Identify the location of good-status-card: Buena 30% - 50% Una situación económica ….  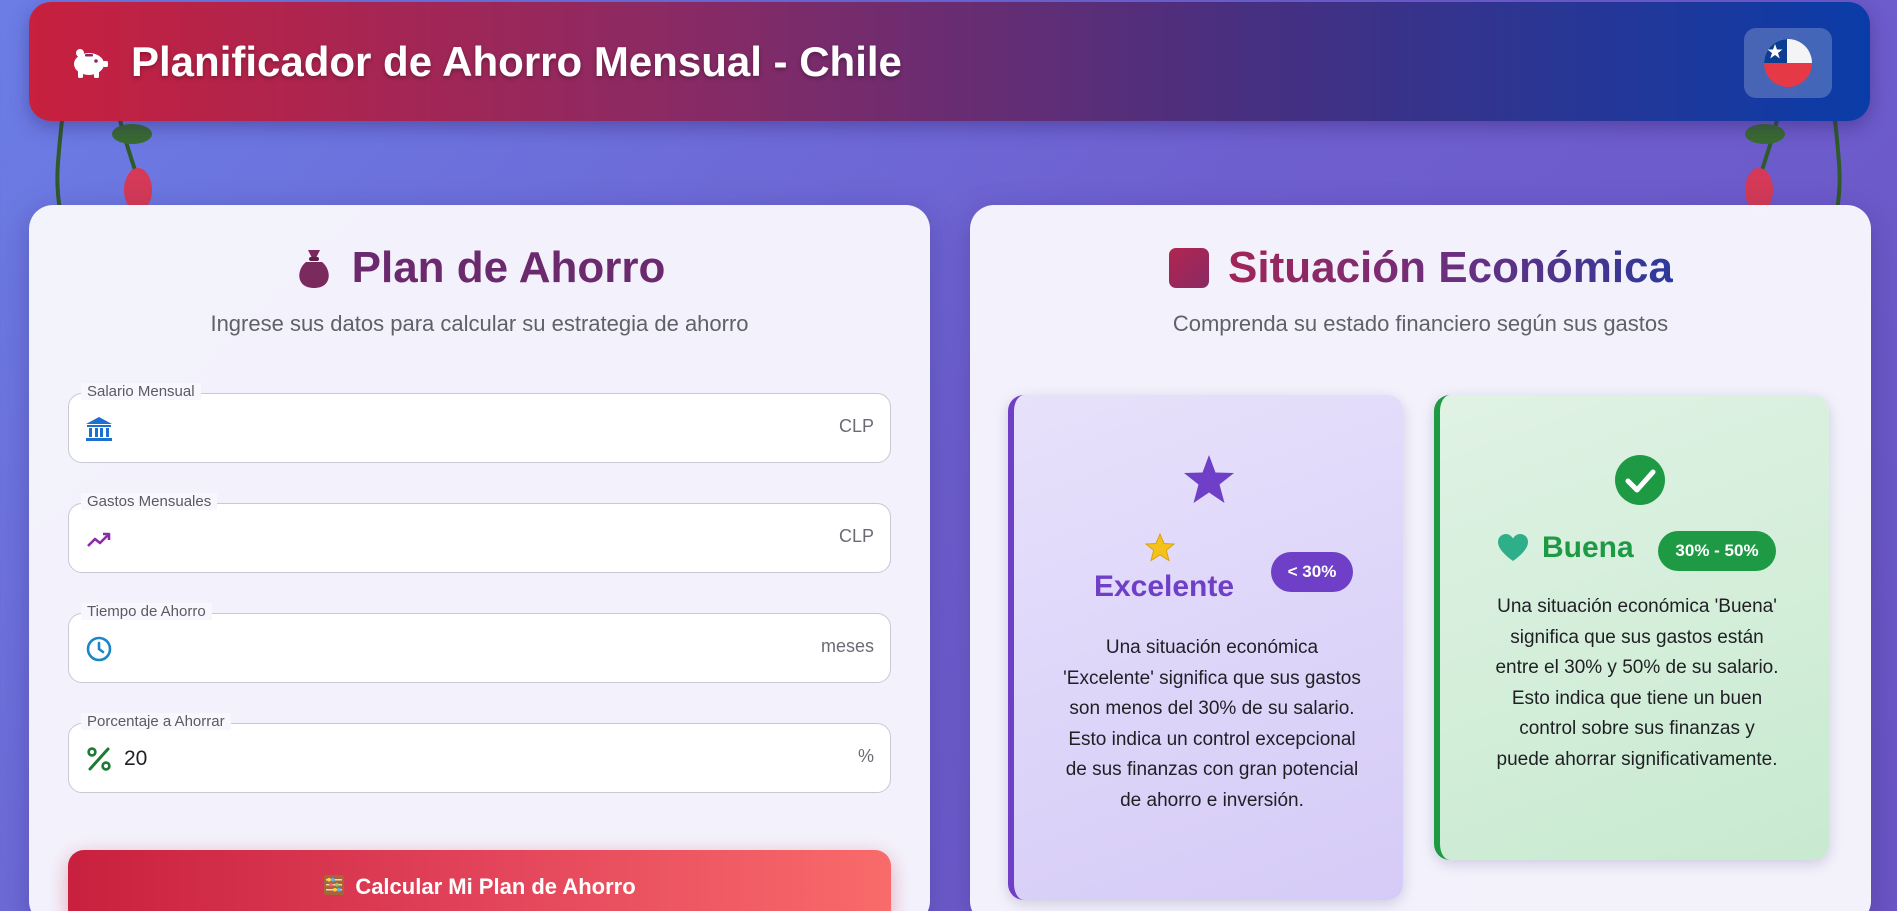
(1631, 627).